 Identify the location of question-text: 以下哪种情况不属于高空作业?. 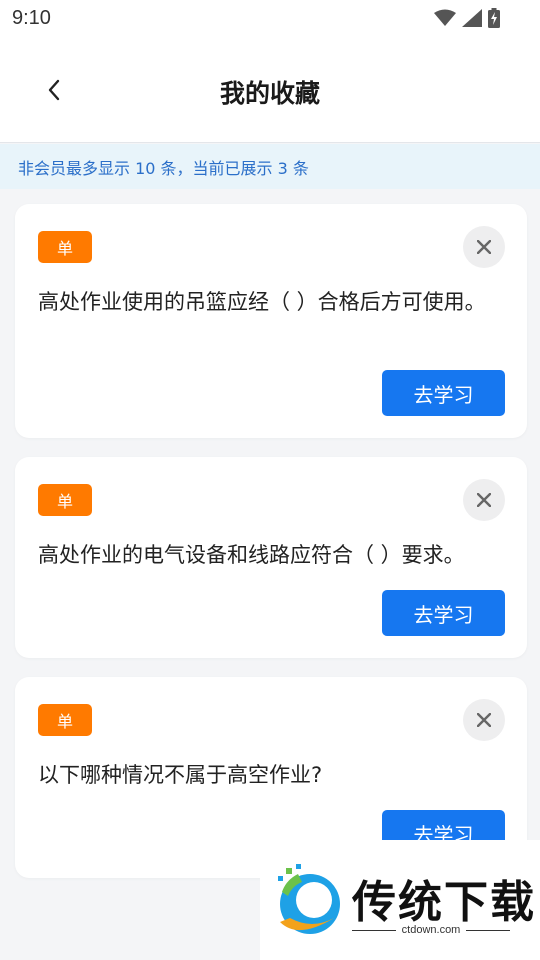
(180, 775).